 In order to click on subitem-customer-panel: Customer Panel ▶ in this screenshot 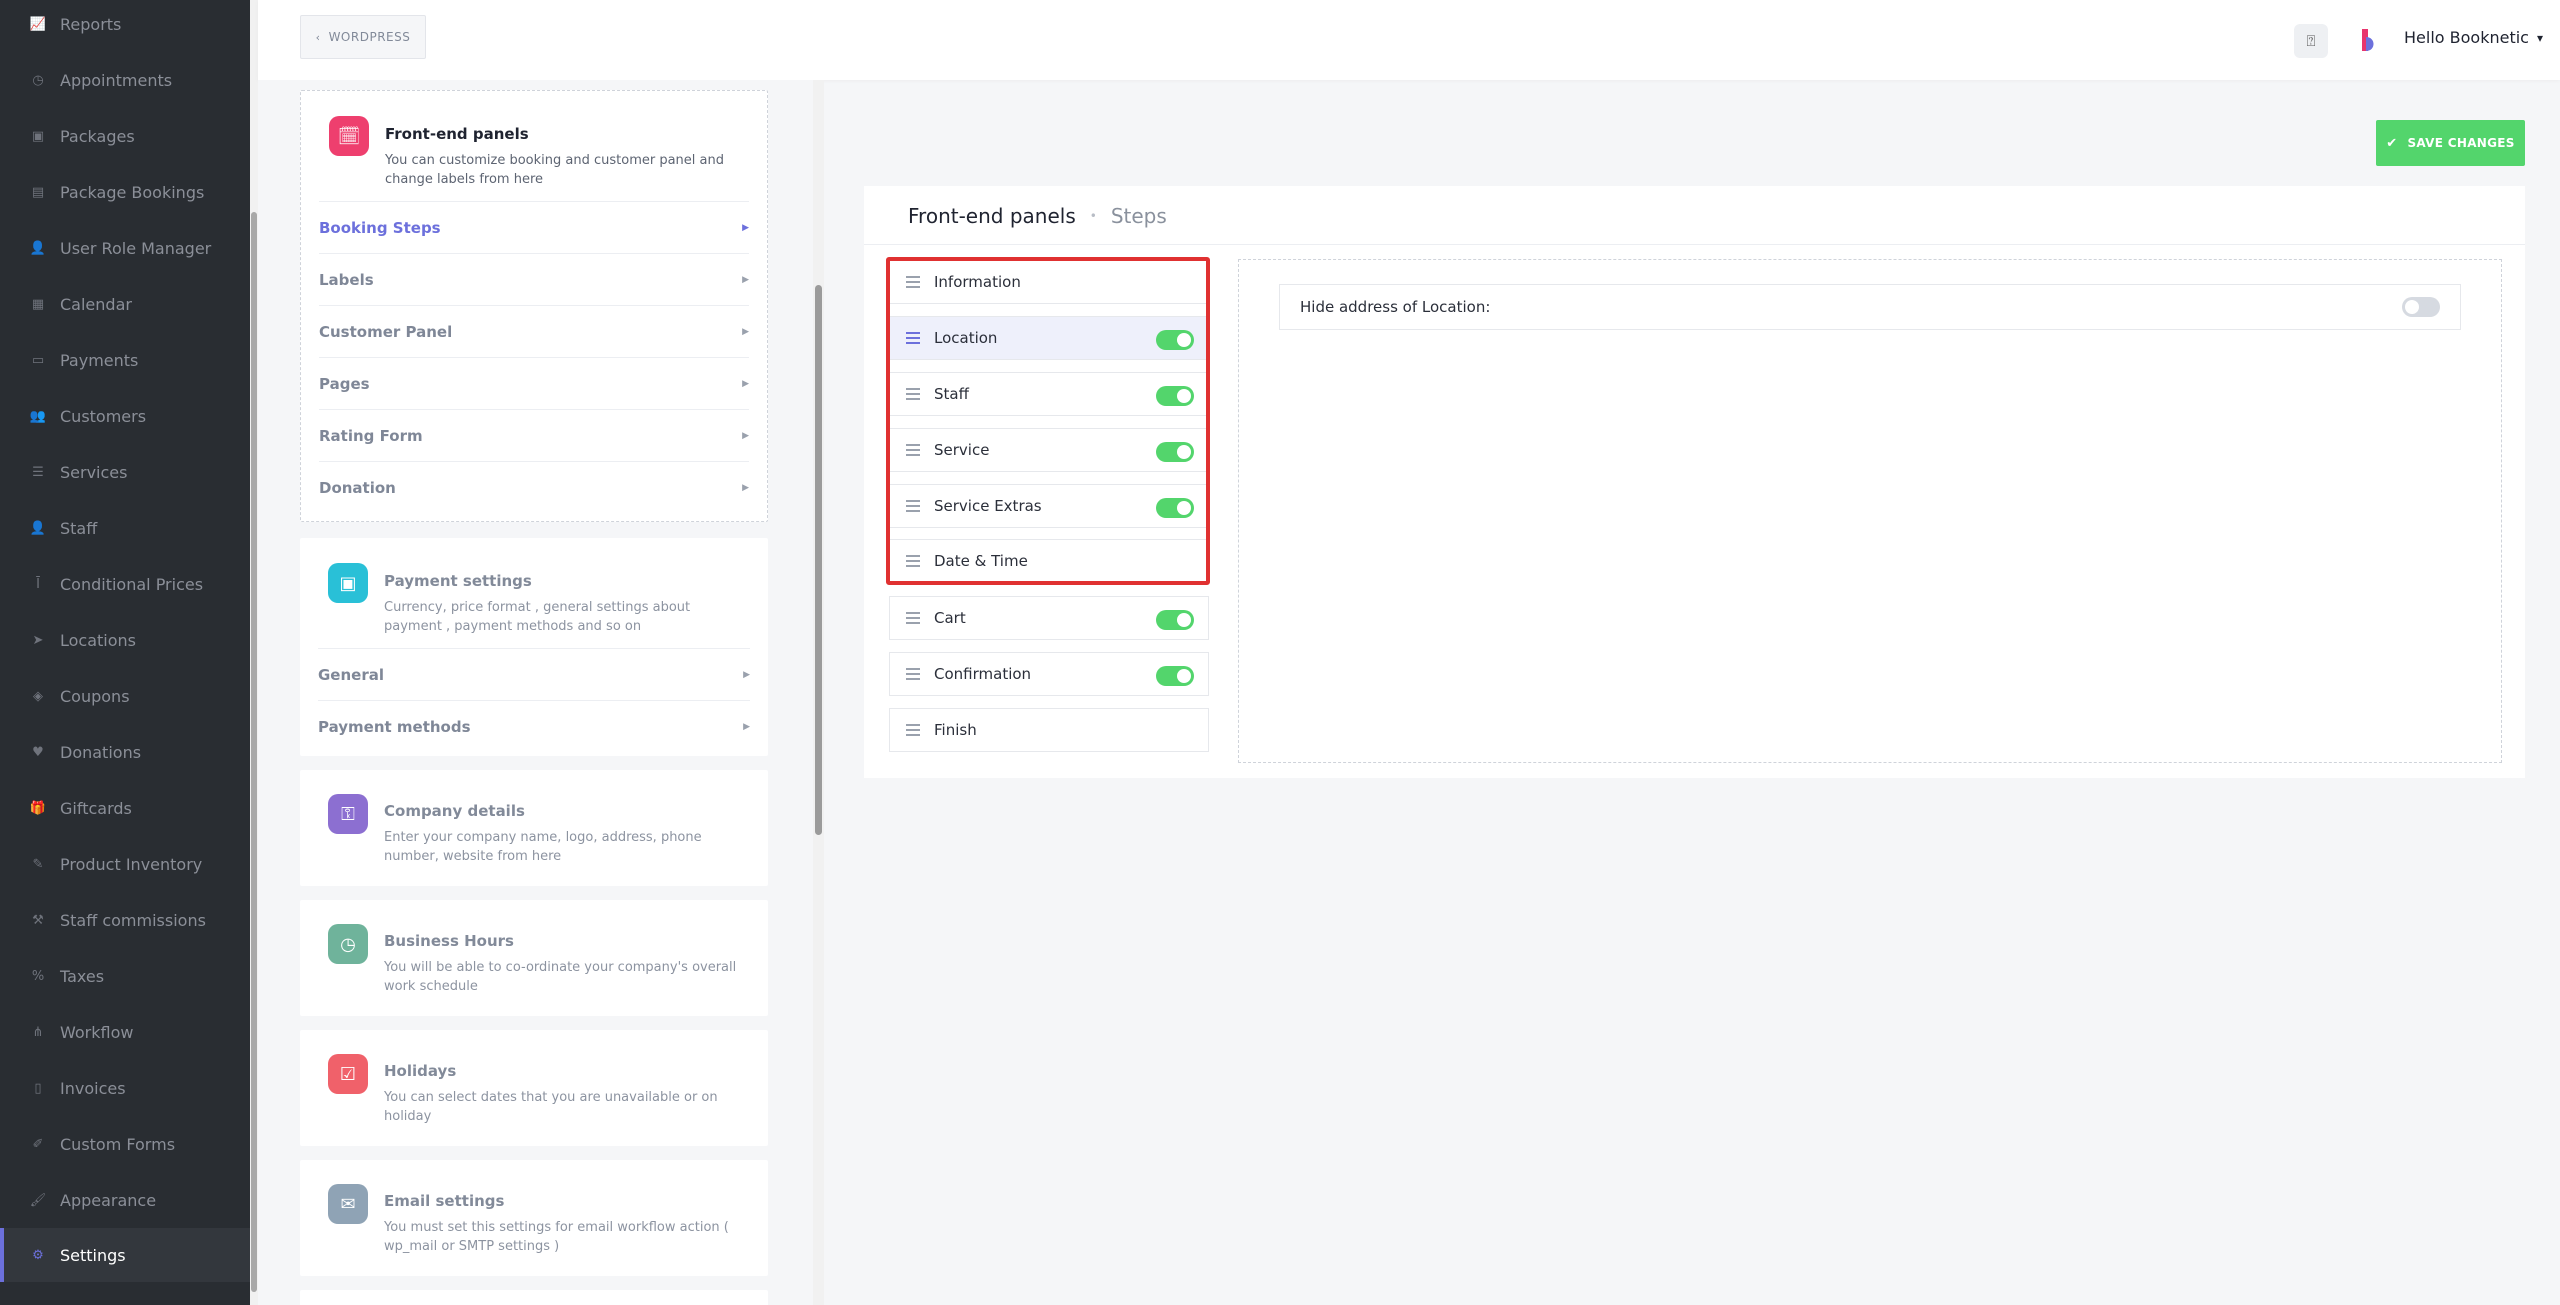, I will do `click(534, 331)`.